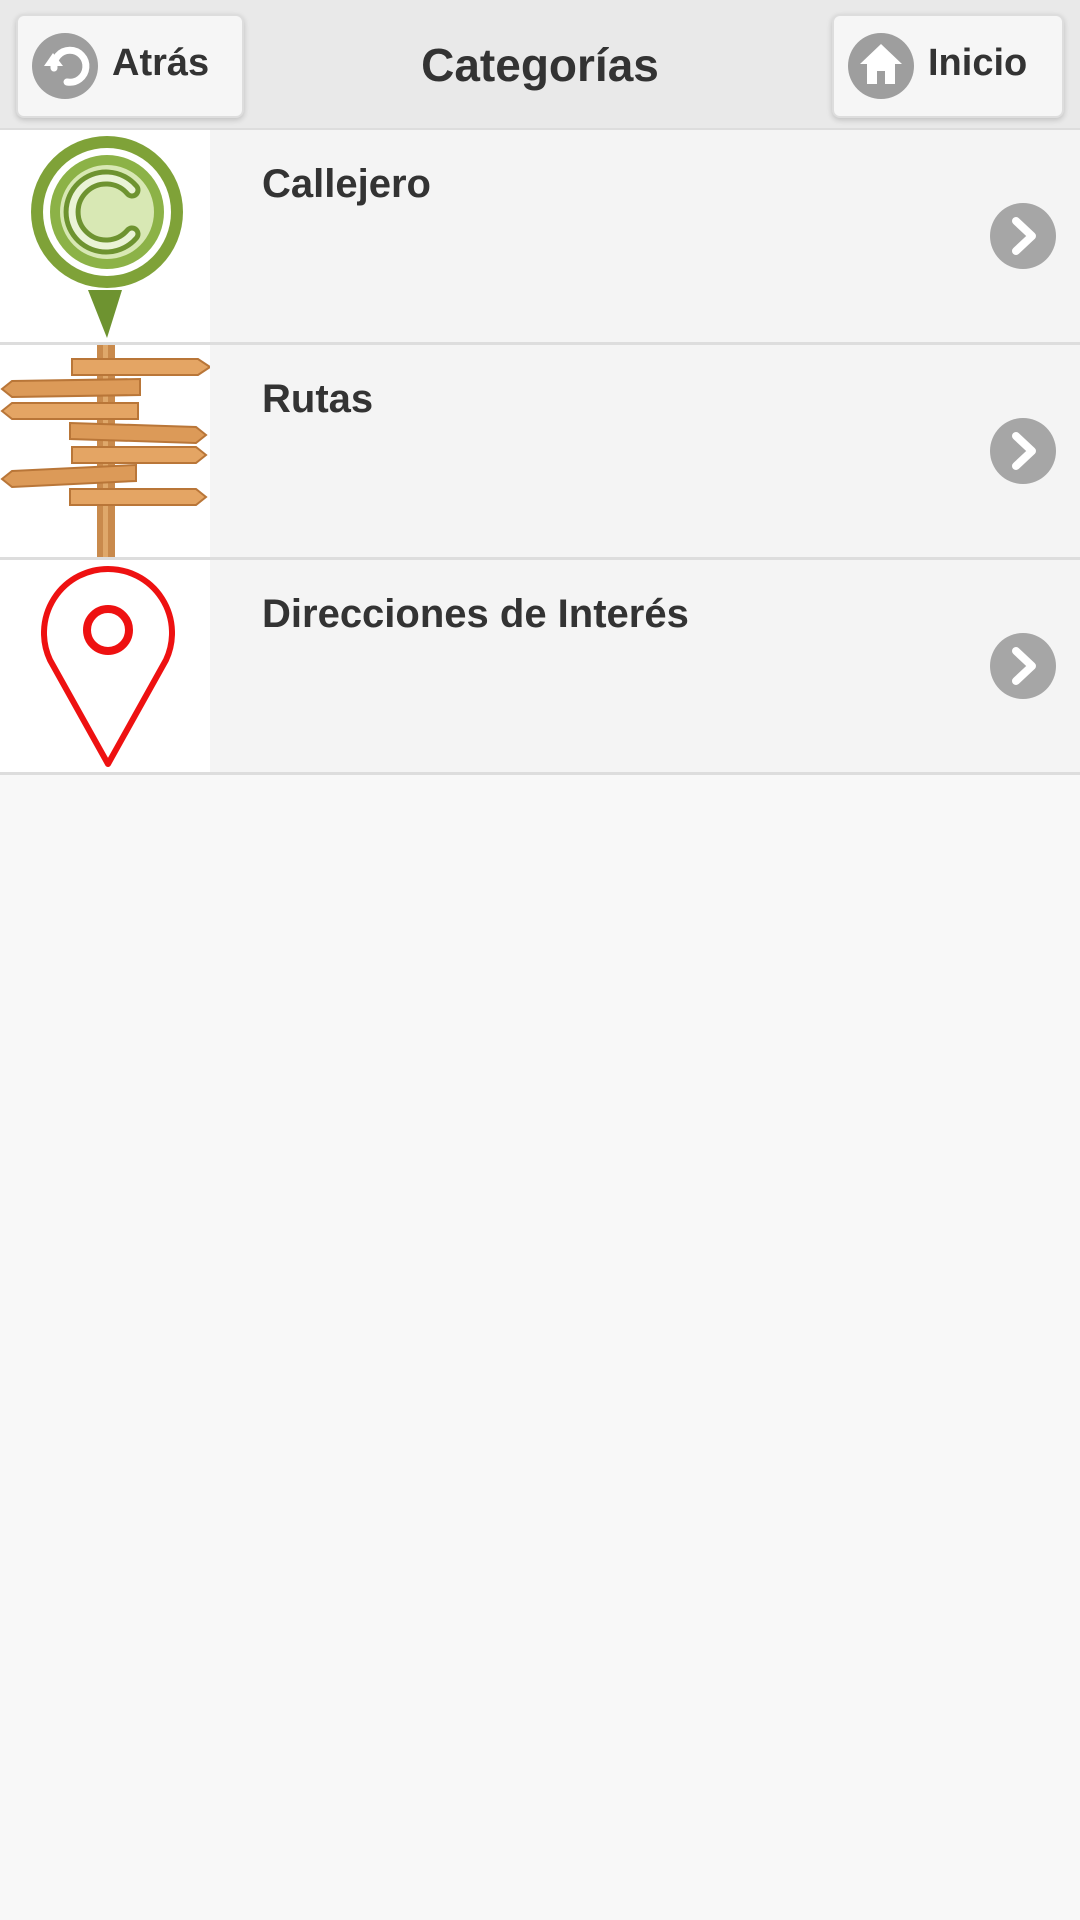 This screenshot has width=1080, height=1920. What do you see at coordinates (346, 184) in the screenshot?
I see `list-item-label: Callejero` at bounding box center [346, 184].